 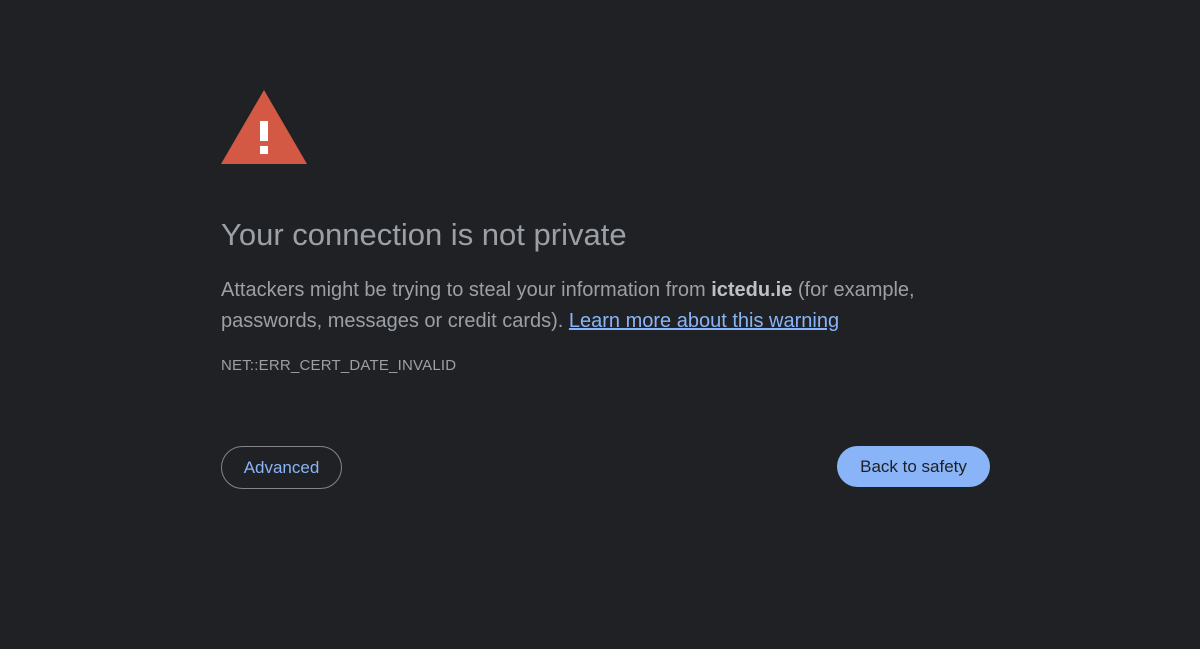 What do you see at coordinates (264, 127) in the screenshot?
I see `warning-triangle-icon` at bounding box center [264, 127].